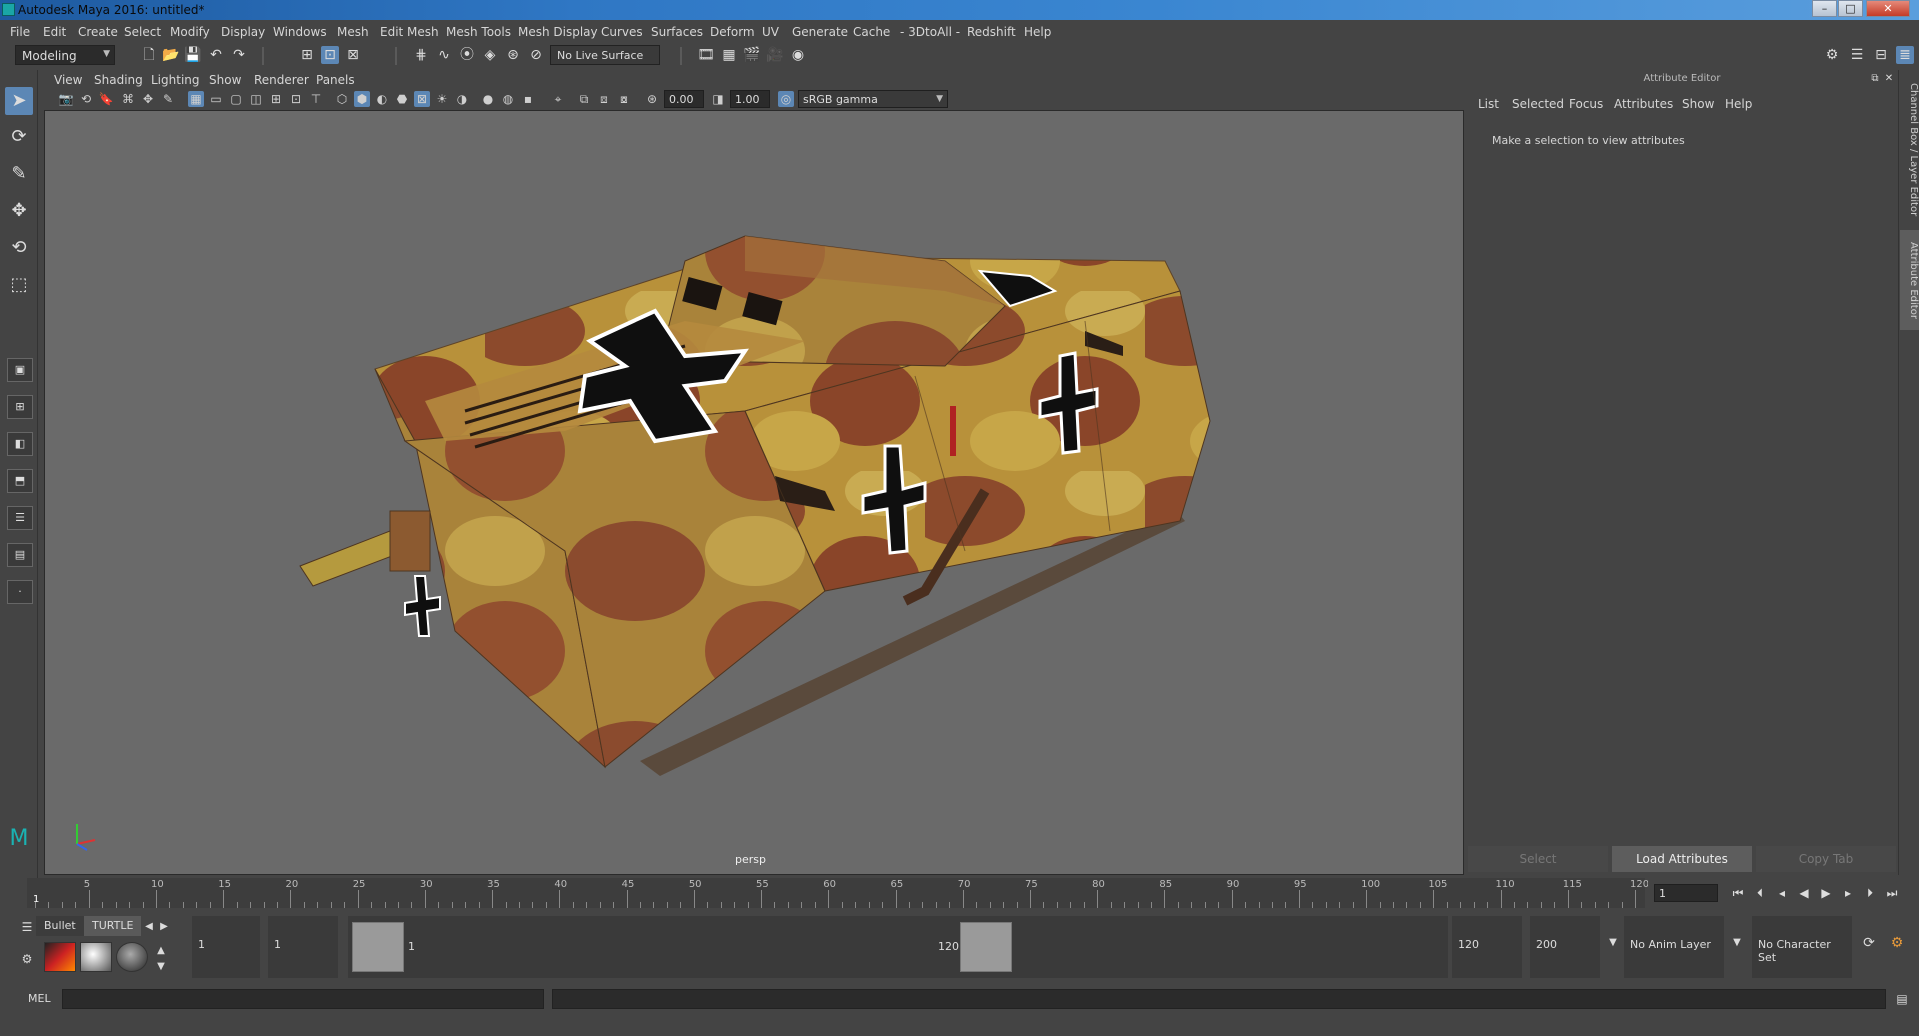  I want to click on shelf-scroll-right-icon: ▶, so click(164, 927).